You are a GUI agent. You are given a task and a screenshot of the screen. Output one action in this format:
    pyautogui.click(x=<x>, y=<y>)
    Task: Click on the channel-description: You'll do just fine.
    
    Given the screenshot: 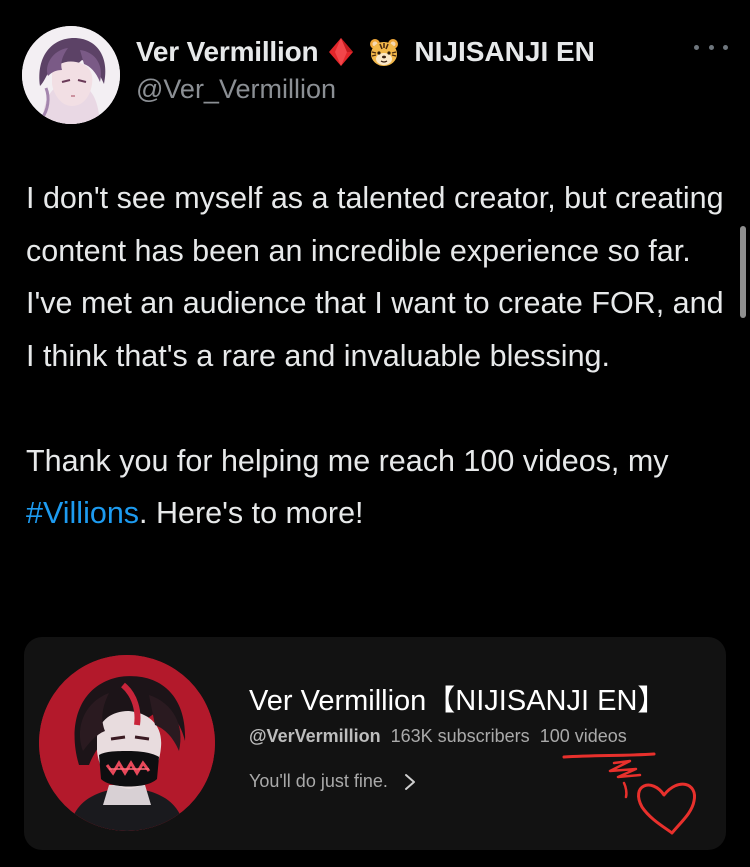 What is the action you would take?
    pyautogui.click(x=332, y=781)
    